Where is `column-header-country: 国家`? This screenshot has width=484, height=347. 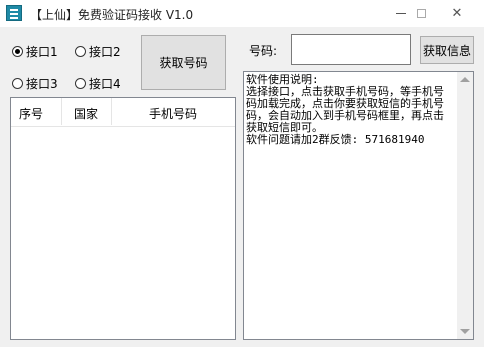
column-header-country: 国家 is located at coordinates (86, 113).